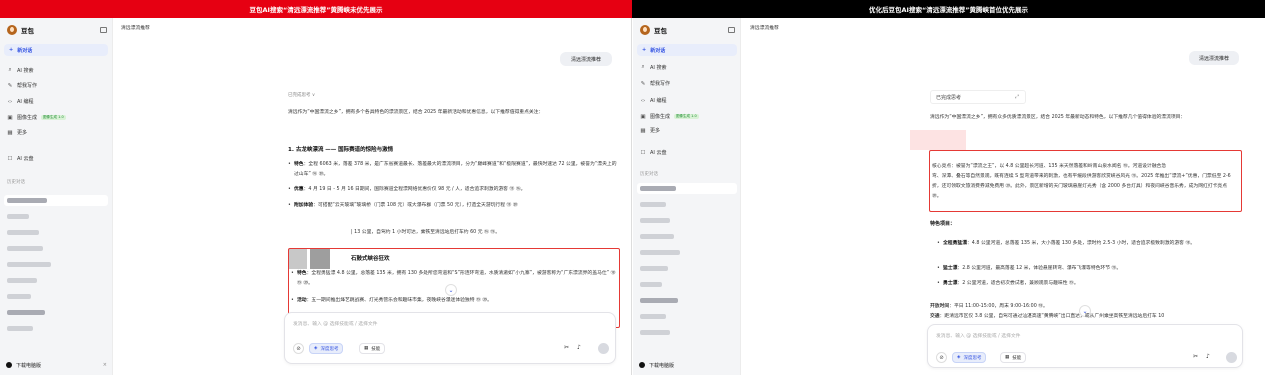 Image resolution: width=1265 pixels, height=375 pixels. I want to click on expand-icon: ⤢, so click(1017, 97).